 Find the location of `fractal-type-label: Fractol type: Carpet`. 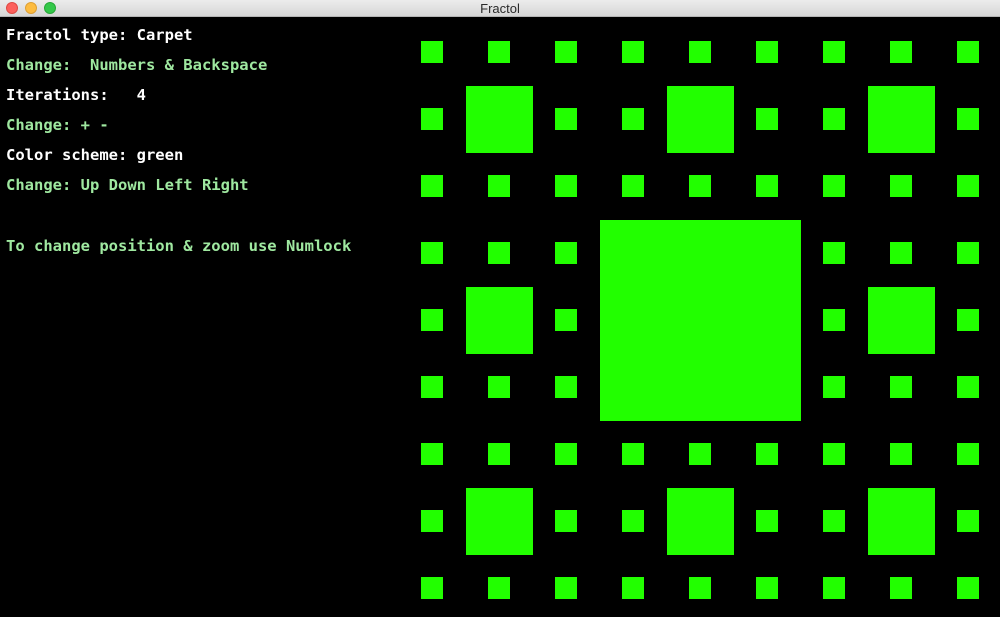

fractal-type-label: Fractol type: Carpet is located at coordinates (99, 35).